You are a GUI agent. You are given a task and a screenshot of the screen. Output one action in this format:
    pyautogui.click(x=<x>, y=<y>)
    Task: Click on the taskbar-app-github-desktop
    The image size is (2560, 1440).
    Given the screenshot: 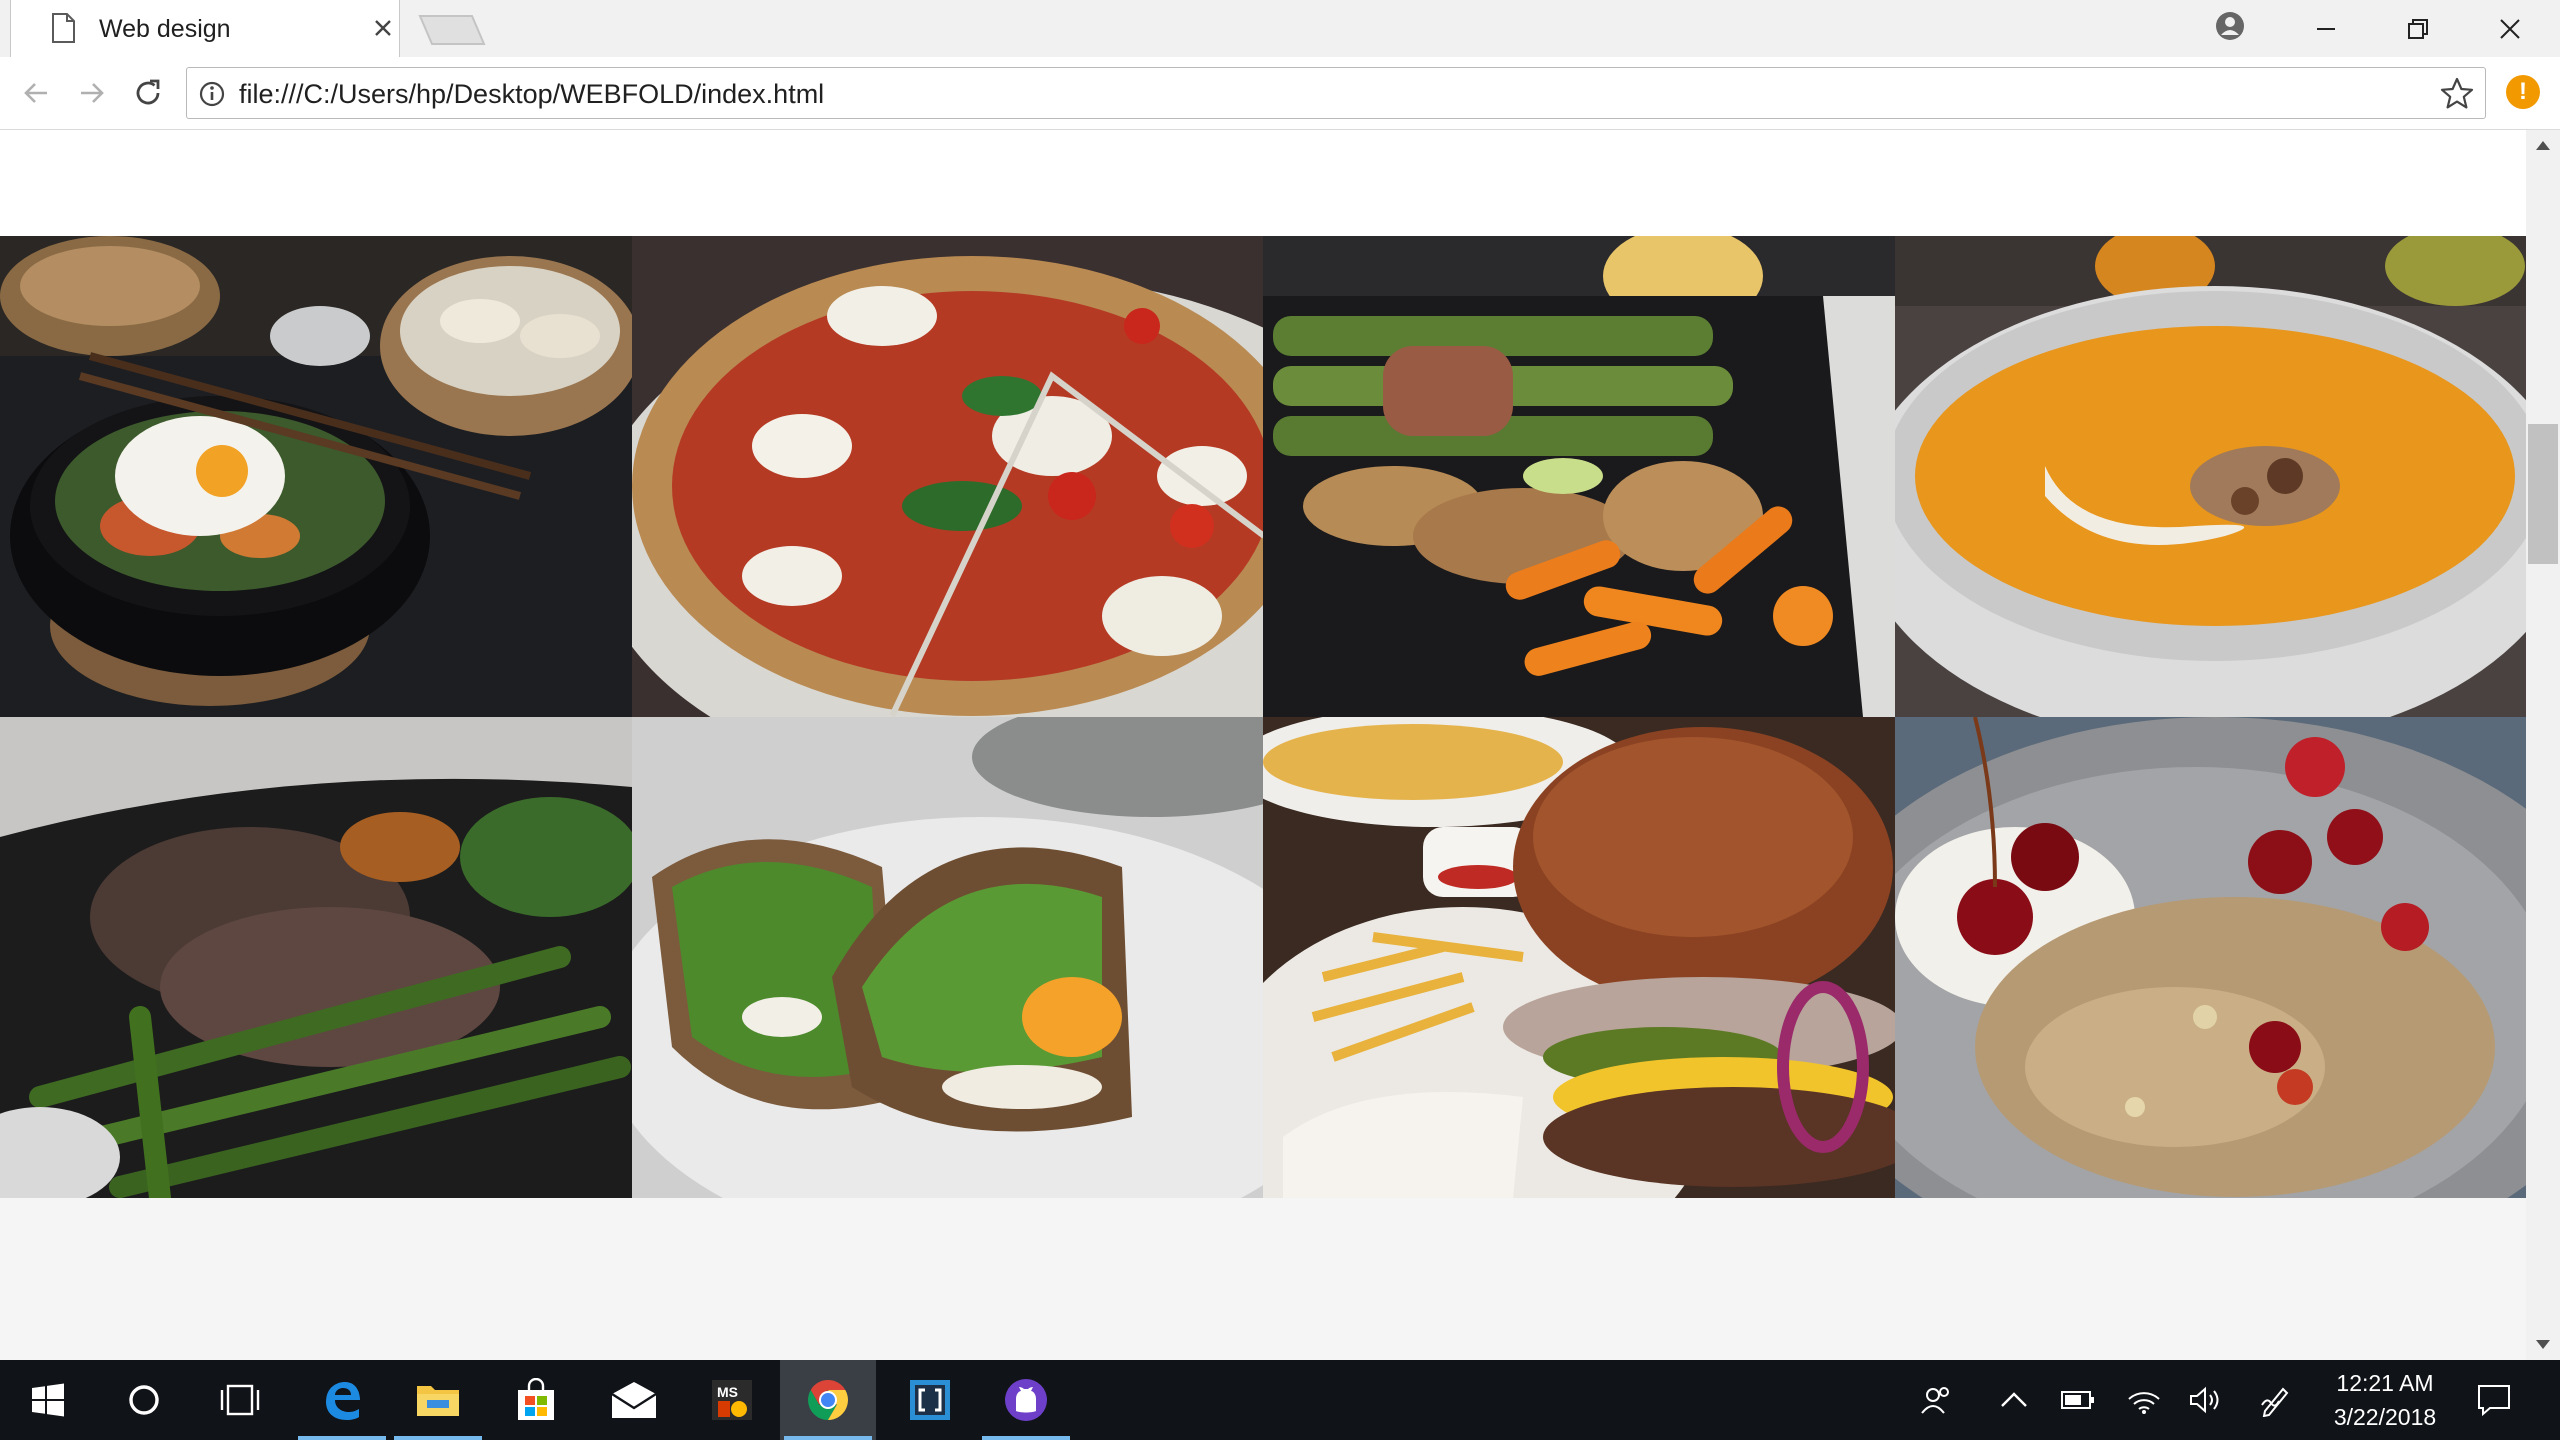 What is the action you would take?
    pyautogui.click(x=1026, y=1400)
    